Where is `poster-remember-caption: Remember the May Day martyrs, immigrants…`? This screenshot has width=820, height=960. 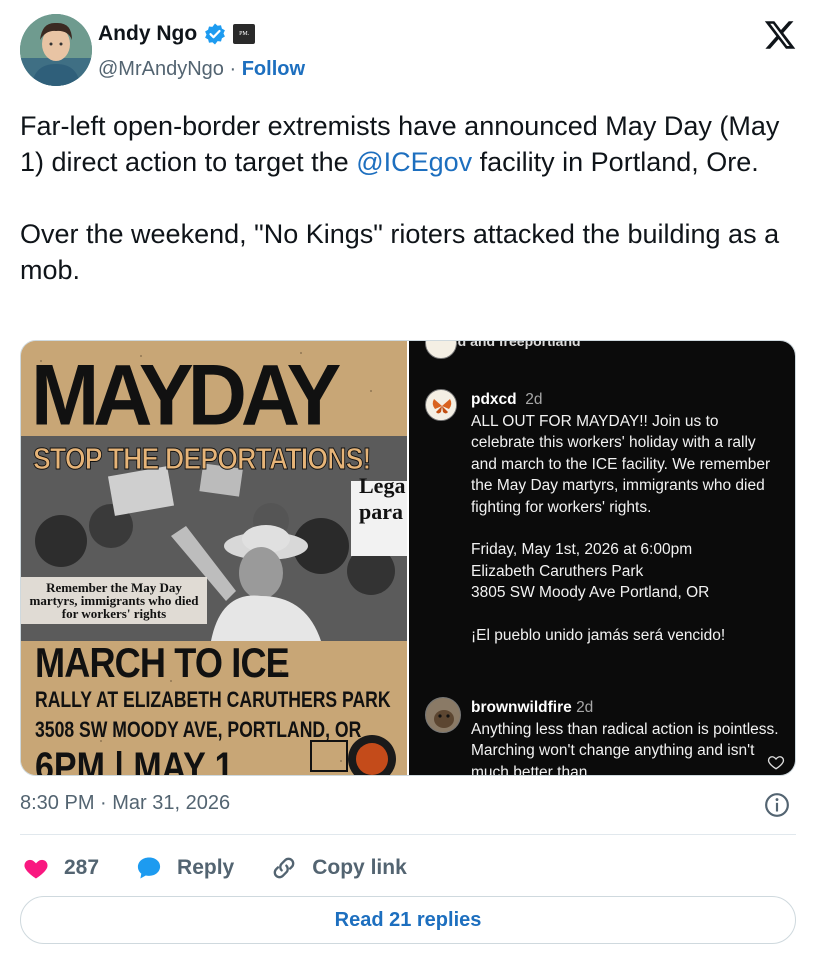
poster-remember-caption: Remember the May Day martyrs, immigrants… is located at coordinates (114, 600).